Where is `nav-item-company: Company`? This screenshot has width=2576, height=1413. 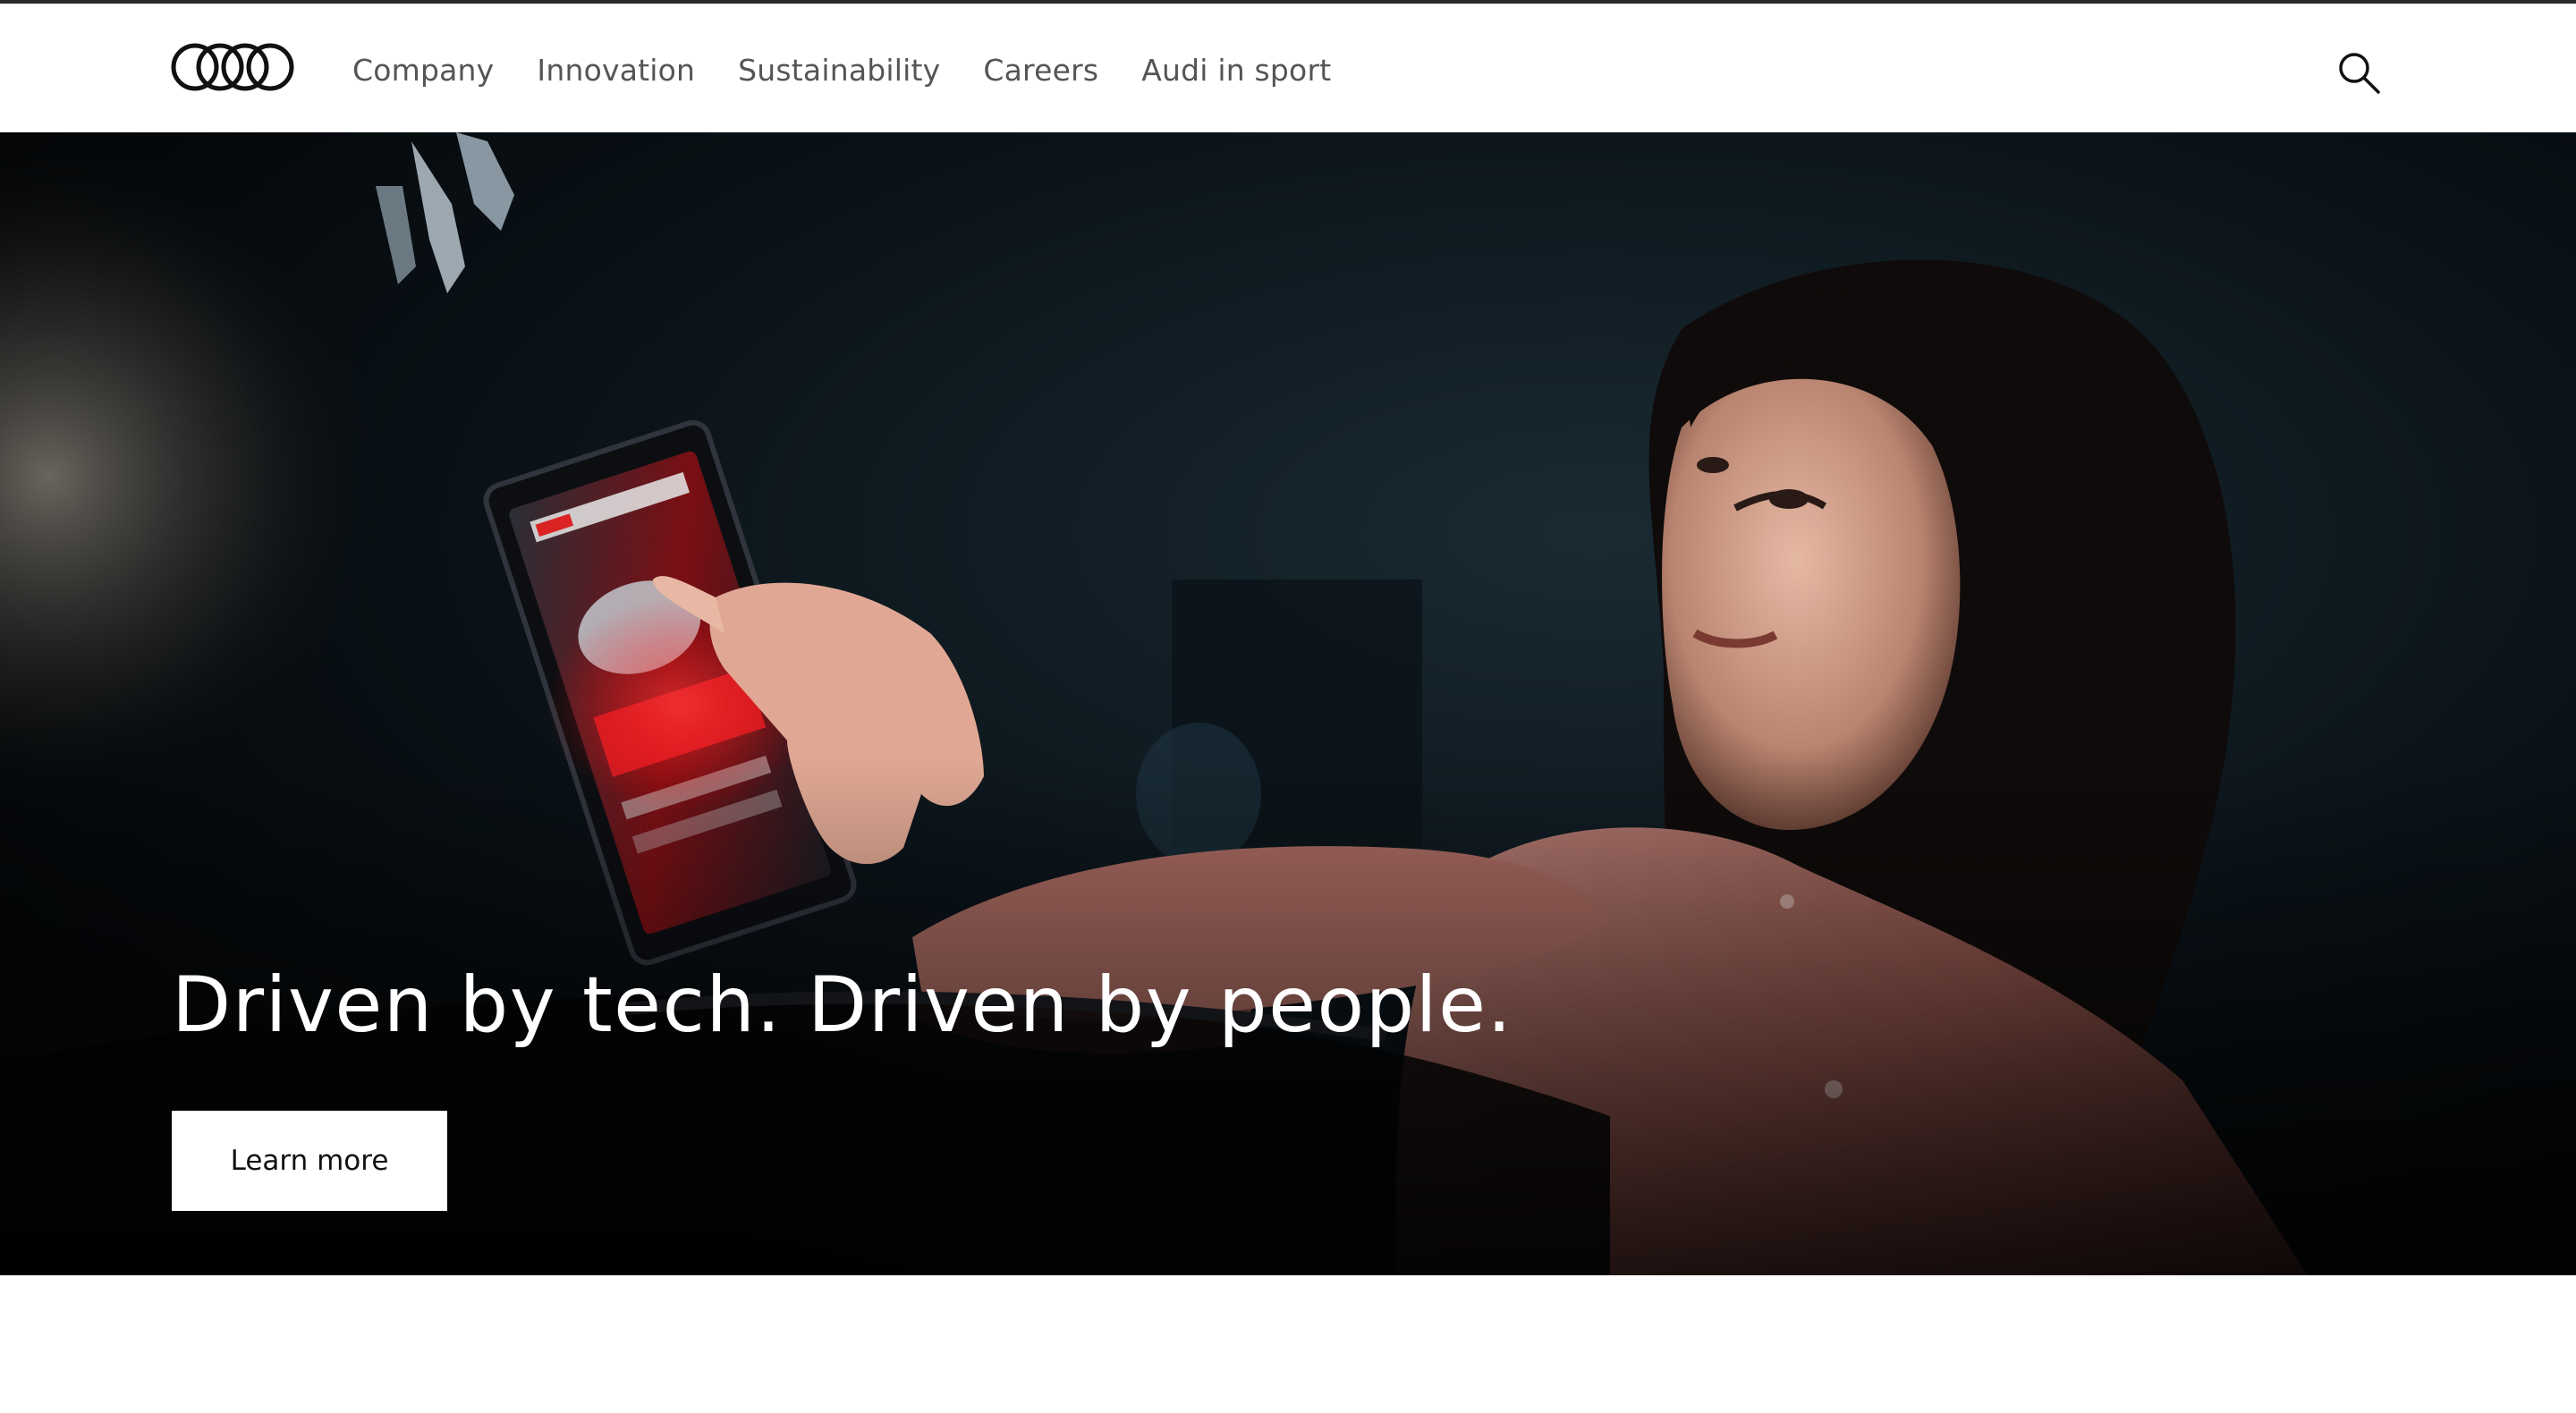
nav-item-company: Company is located at coordinates (423, 70).